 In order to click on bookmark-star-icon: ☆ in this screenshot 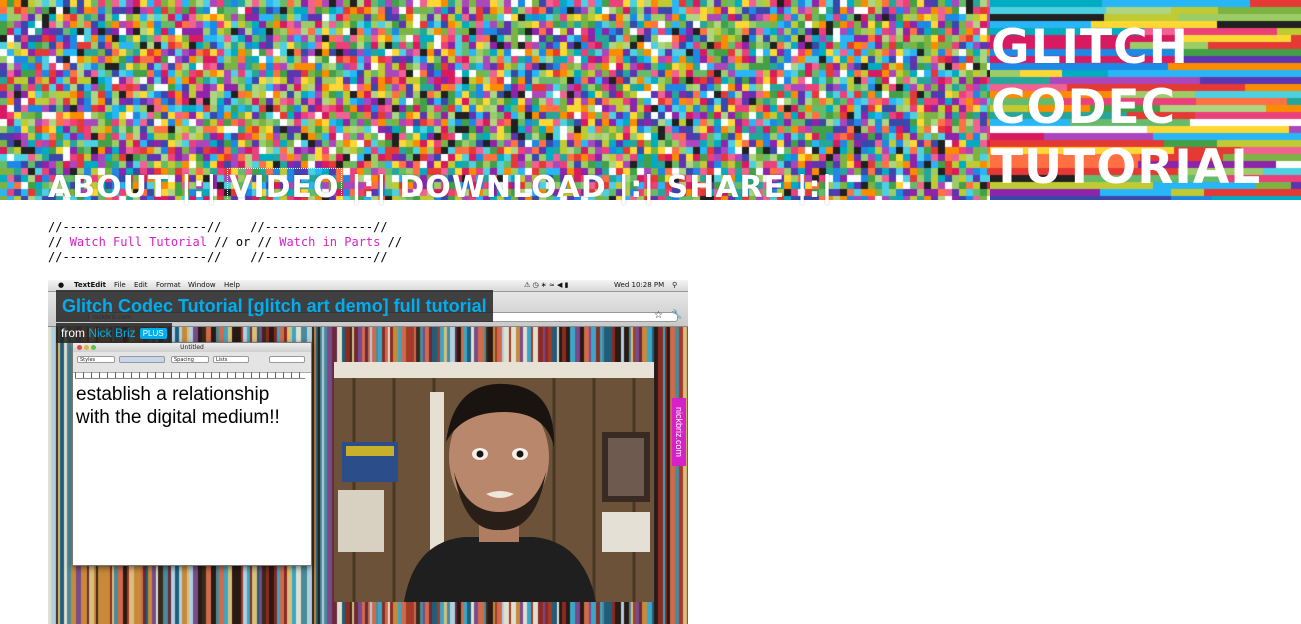, I will do `click(658, 315)`.